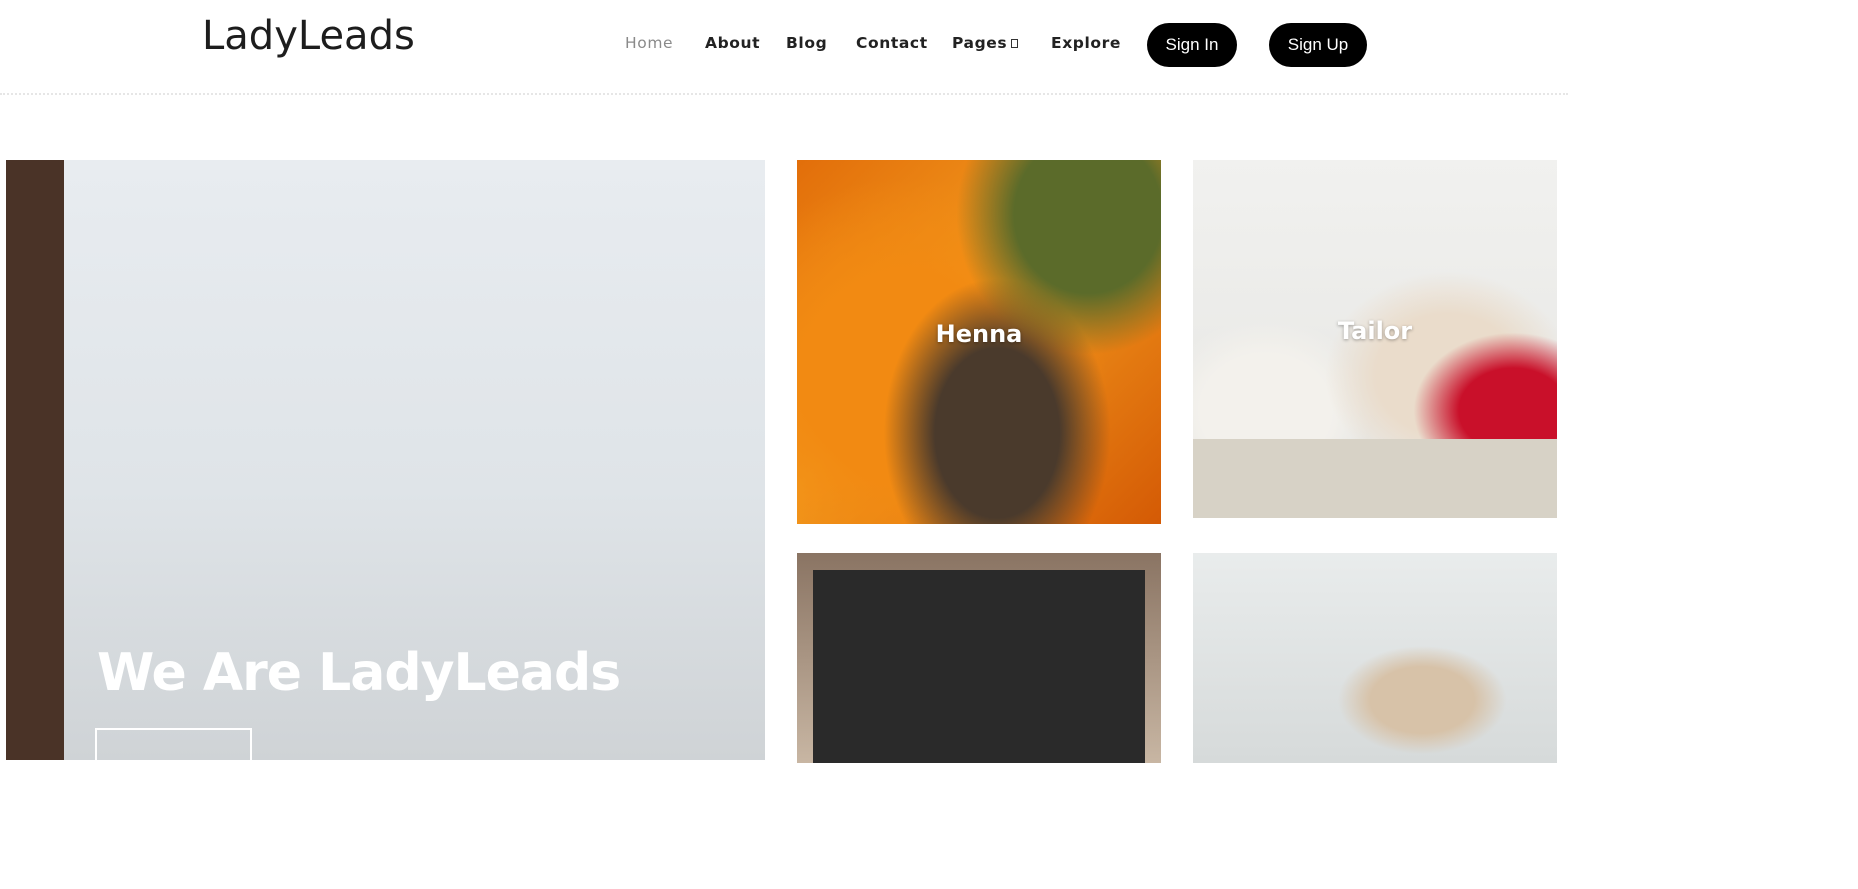 The width and height of the screenshot is (1858, 889). What do you see at coordinates (1375, 331) in the screenshot?
I see `tailor-tile-label: Tailor` at bounding box center [1375, 331].